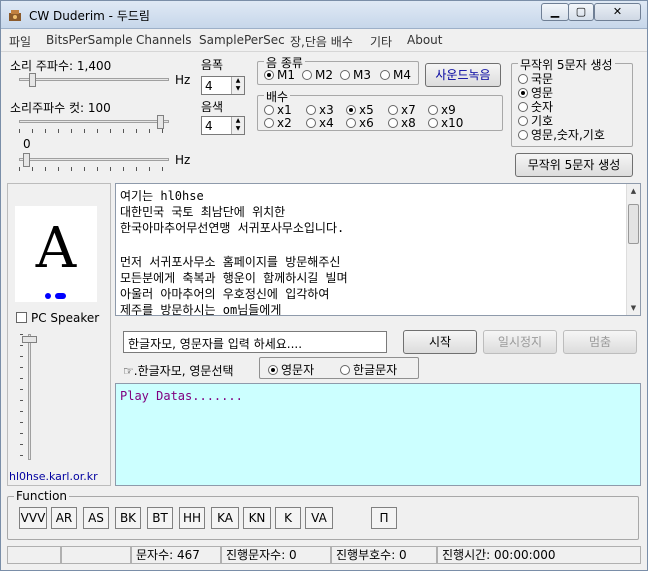  I want to click on stop-button: 멈춤, so click(600, 342).